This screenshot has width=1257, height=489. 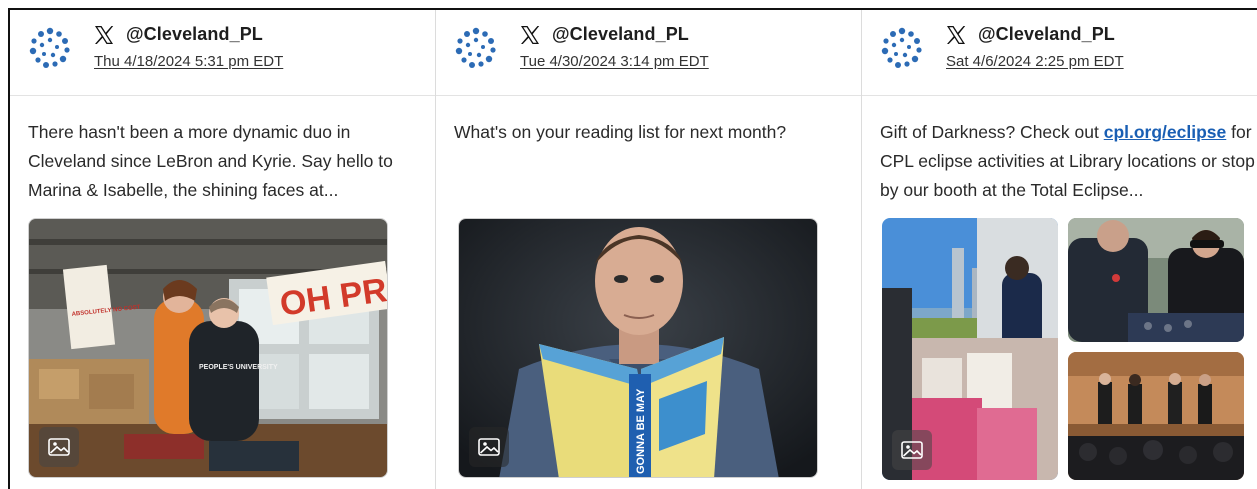 I want to click on photo-tile-booth, so click(x=970, y=349).